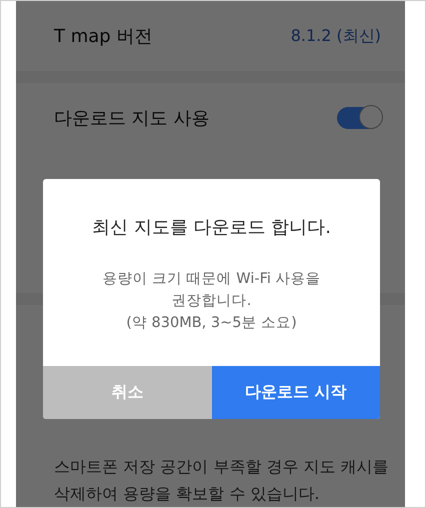 This screenshot has height=508, width=426. I want to click on dialog-message: (약 830MB, 3~5분 소요), so click(211, 323).